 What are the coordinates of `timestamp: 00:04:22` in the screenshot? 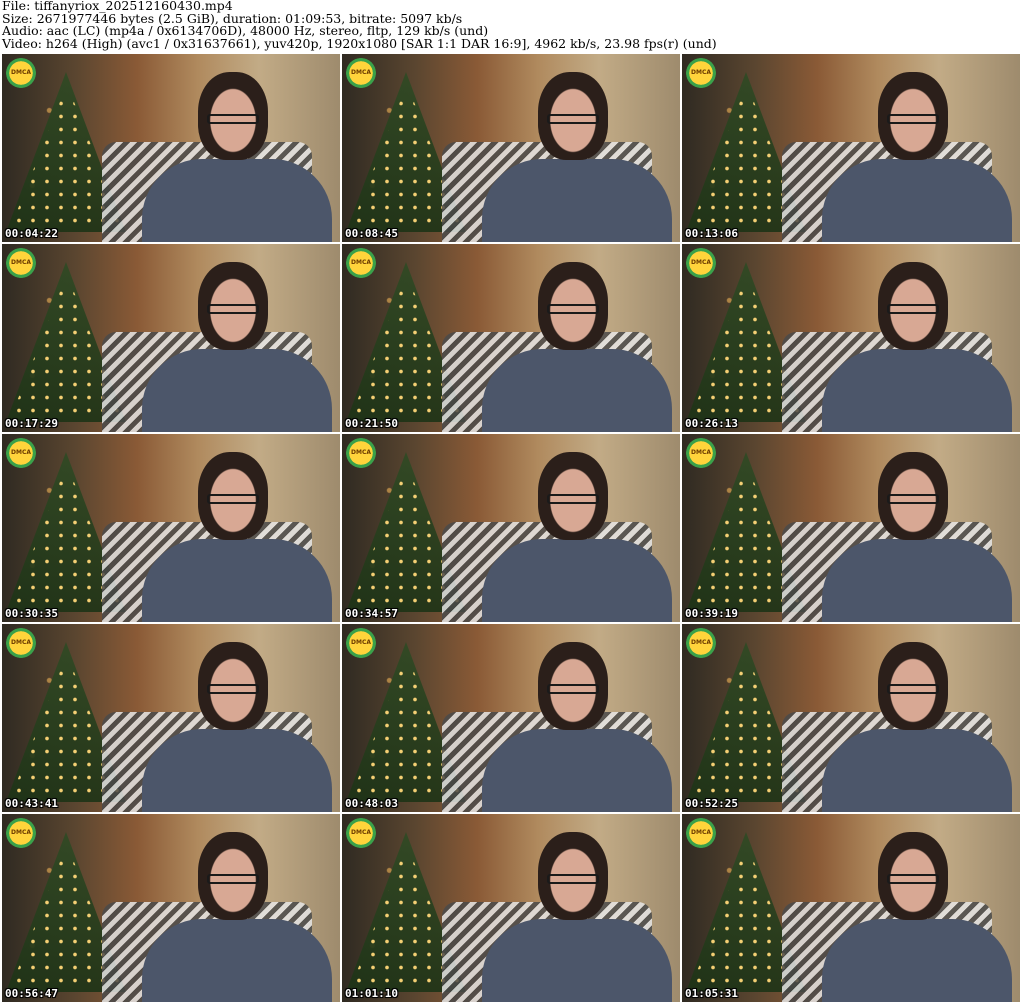 It's located at (31, 233).